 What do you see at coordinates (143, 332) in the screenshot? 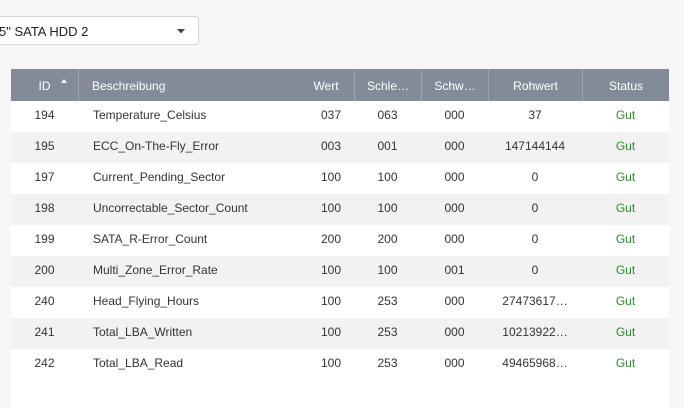
I see `cell-description: Total_LBA_Written` at bounding box center [143, 332].